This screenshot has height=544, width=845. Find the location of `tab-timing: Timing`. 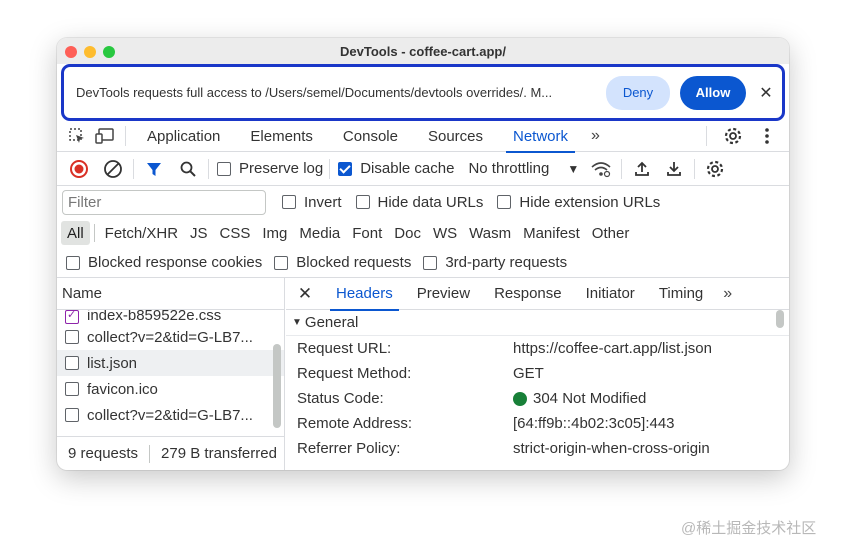

tab-timing: Timing is located at coordinates (681, 294).